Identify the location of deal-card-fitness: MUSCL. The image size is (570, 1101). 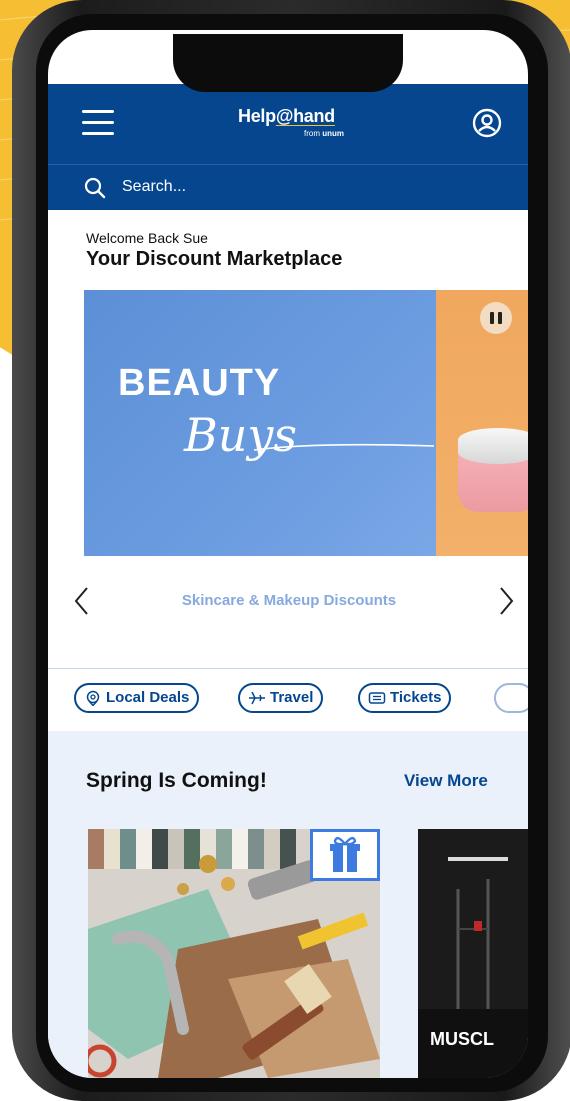
(473, 953).